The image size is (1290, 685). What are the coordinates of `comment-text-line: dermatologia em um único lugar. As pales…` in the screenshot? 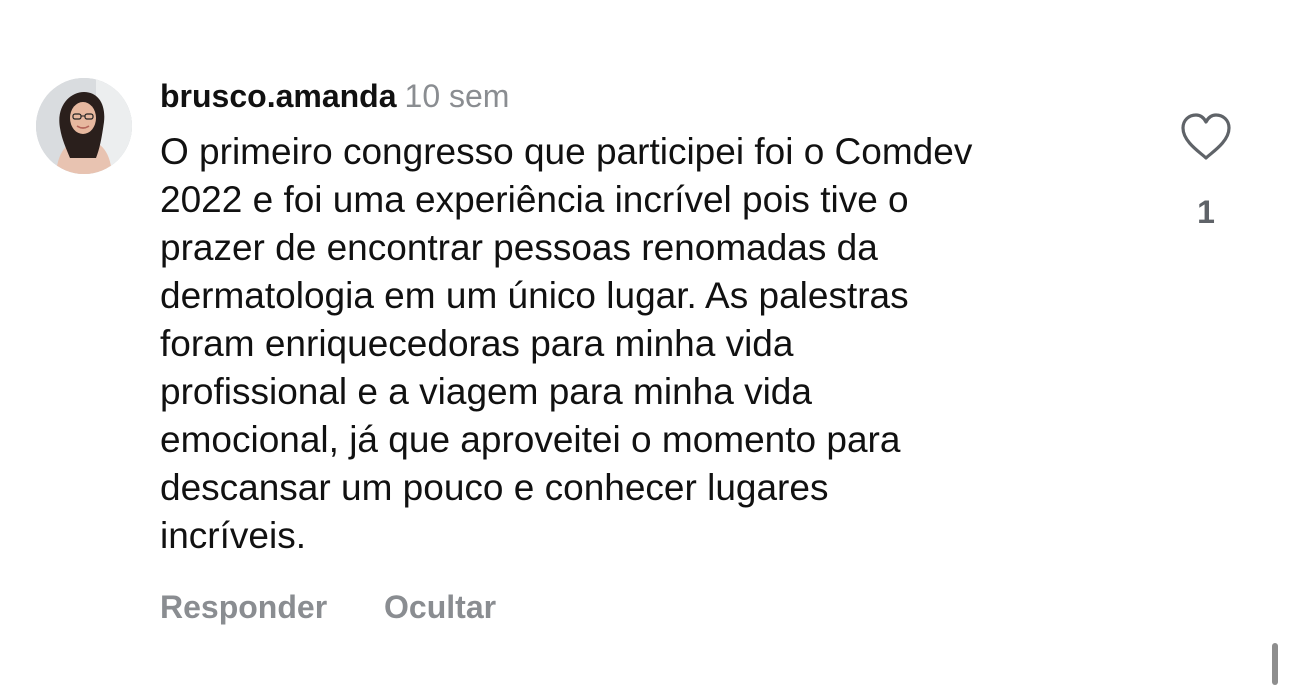 It's located at (534, 295).